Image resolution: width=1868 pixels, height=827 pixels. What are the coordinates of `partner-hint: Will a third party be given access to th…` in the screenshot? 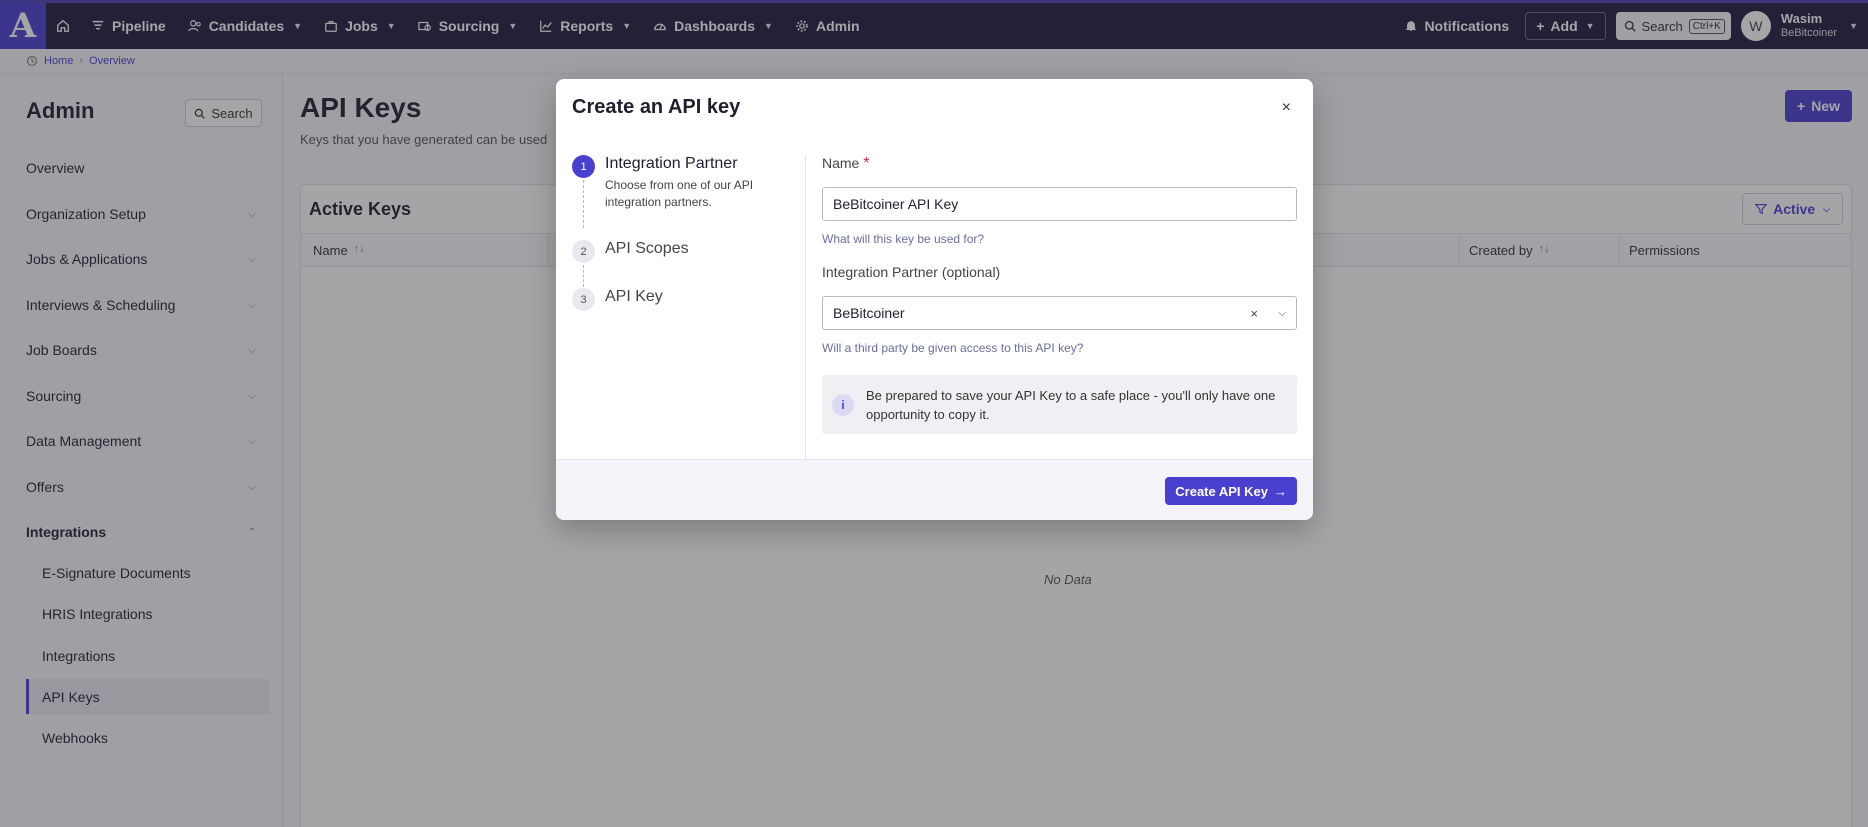 It's located at (953, 348).